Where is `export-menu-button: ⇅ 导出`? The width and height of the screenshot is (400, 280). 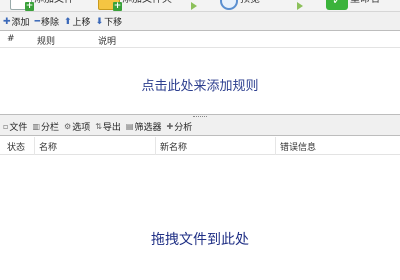 export-menu-button: ⇅ 导出 is located at coordinates (108, 126).